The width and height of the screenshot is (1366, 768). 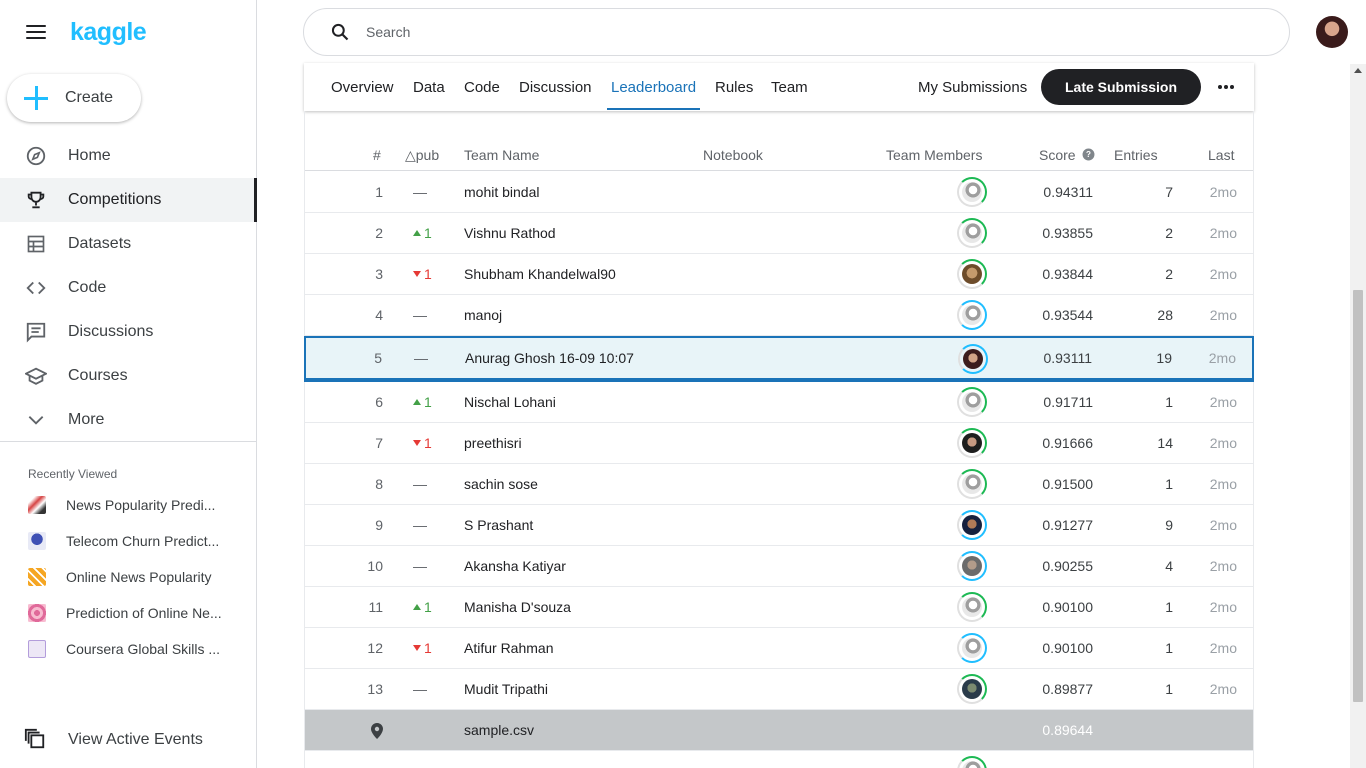 I want to click on create-button: Create, so click(x=74, y=98).